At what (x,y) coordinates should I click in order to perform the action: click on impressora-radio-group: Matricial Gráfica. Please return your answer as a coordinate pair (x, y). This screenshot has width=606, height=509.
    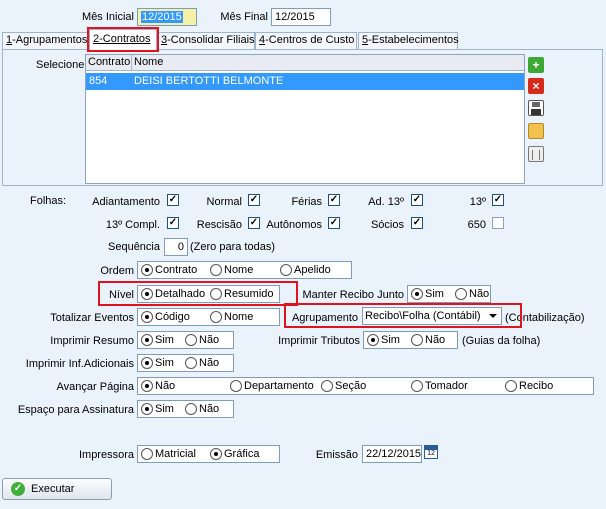
    Looking at the image, I should click on (208, 454).